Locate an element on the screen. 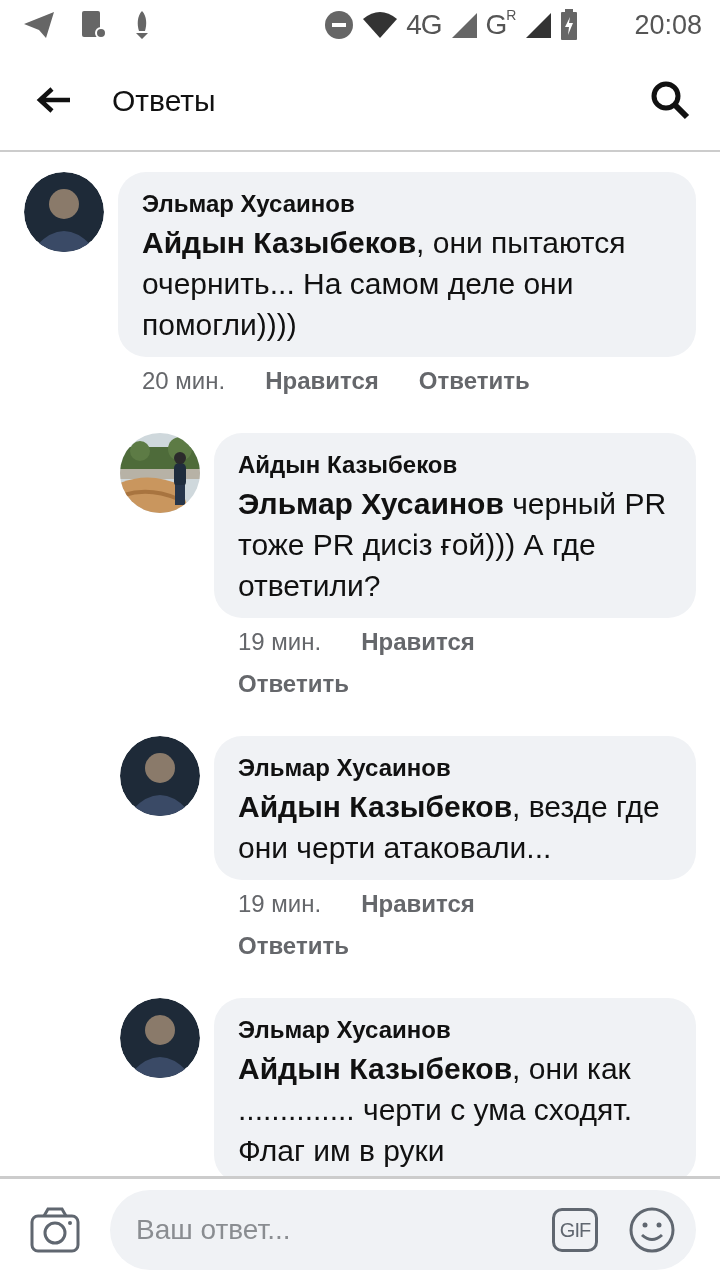 The height and width of the screenshot is (1280, 720). page-title: Ответы is located at coordinates (164, 100).